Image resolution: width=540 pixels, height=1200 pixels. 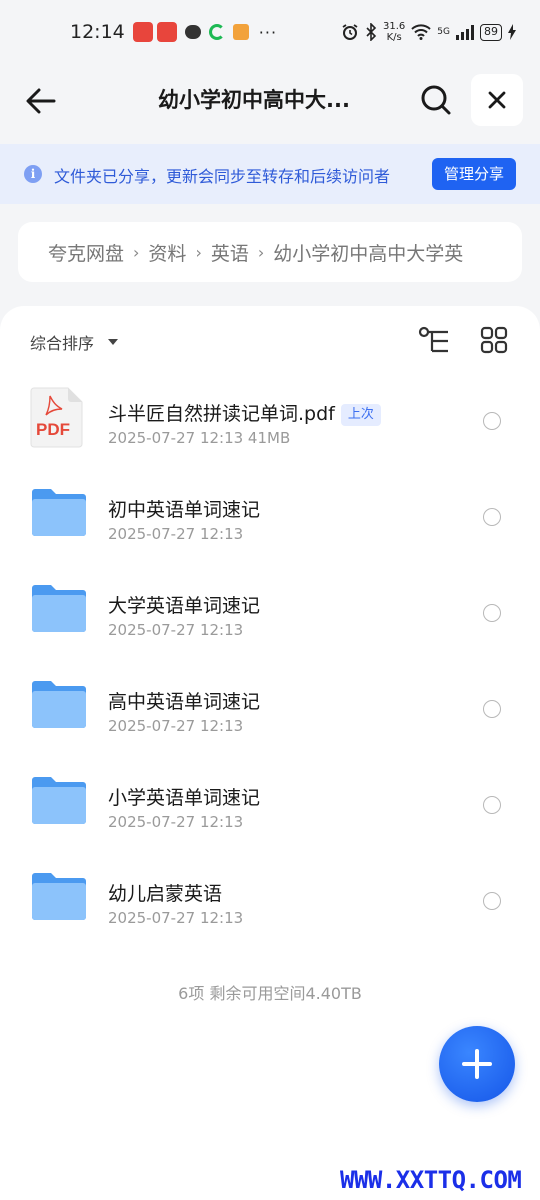 I want to click on grid-icon, so click(x=494, y=340).